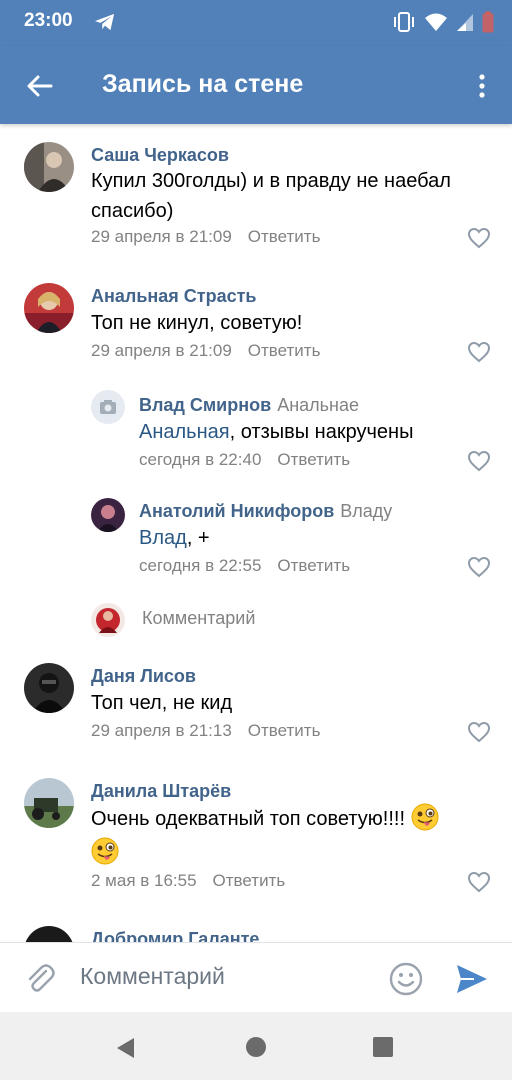 The image size is (512, 1080). Describe the element at coordinates (126, 1048) in the screenshot. I see `nav-back-icon` at that location.